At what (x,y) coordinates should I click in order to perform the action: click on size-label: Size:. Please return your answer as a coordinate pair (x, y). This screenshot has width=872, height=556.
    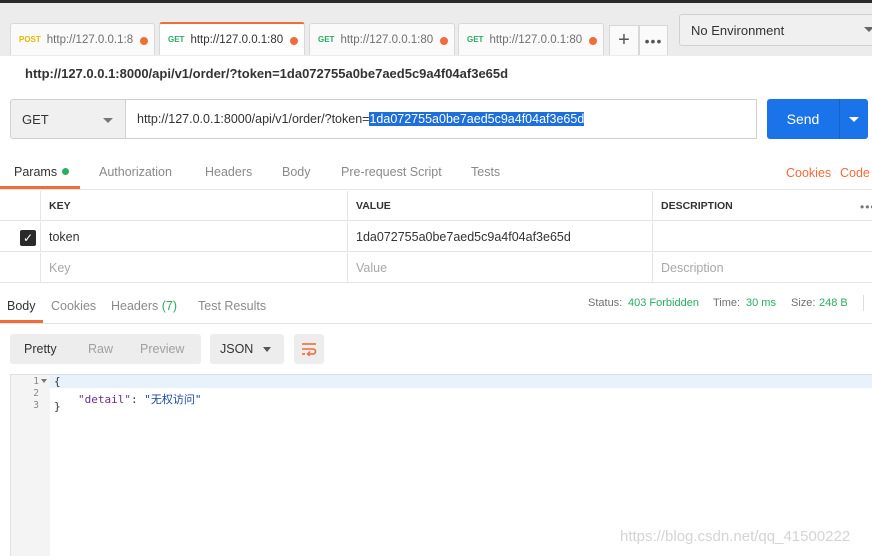
    Looking at the image, I should click on (803, 303).